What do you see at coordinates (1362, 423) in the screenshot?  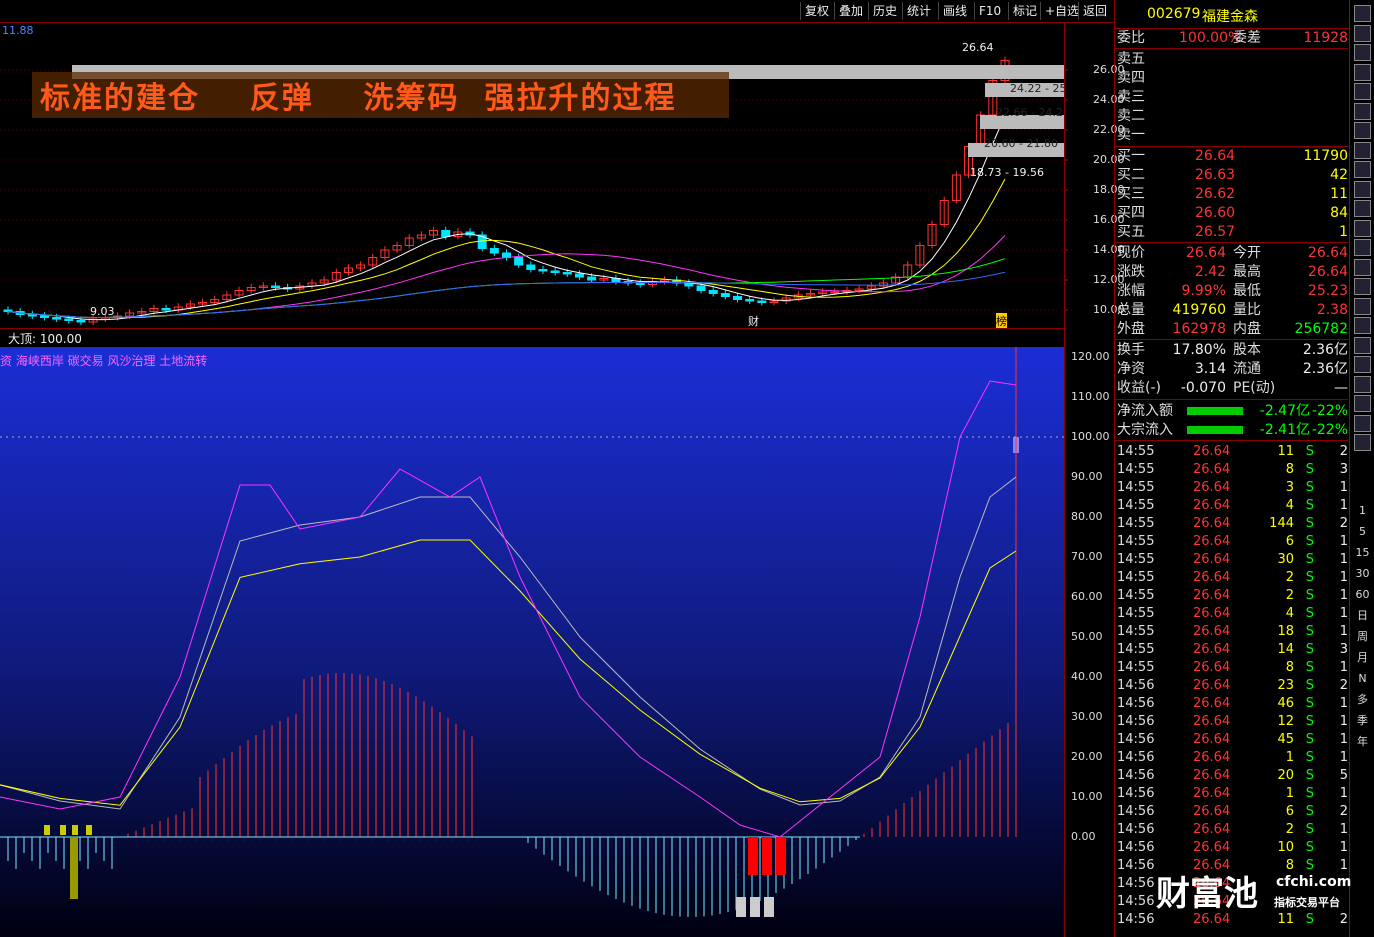 I see `fs-icon` at bounding box center [1362, 423].